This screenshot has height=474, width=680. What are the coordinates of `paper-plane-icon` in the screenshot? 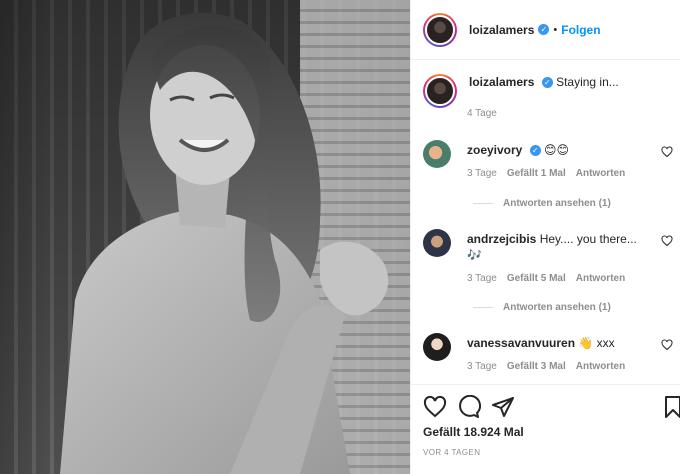 It's located at (503, 407).